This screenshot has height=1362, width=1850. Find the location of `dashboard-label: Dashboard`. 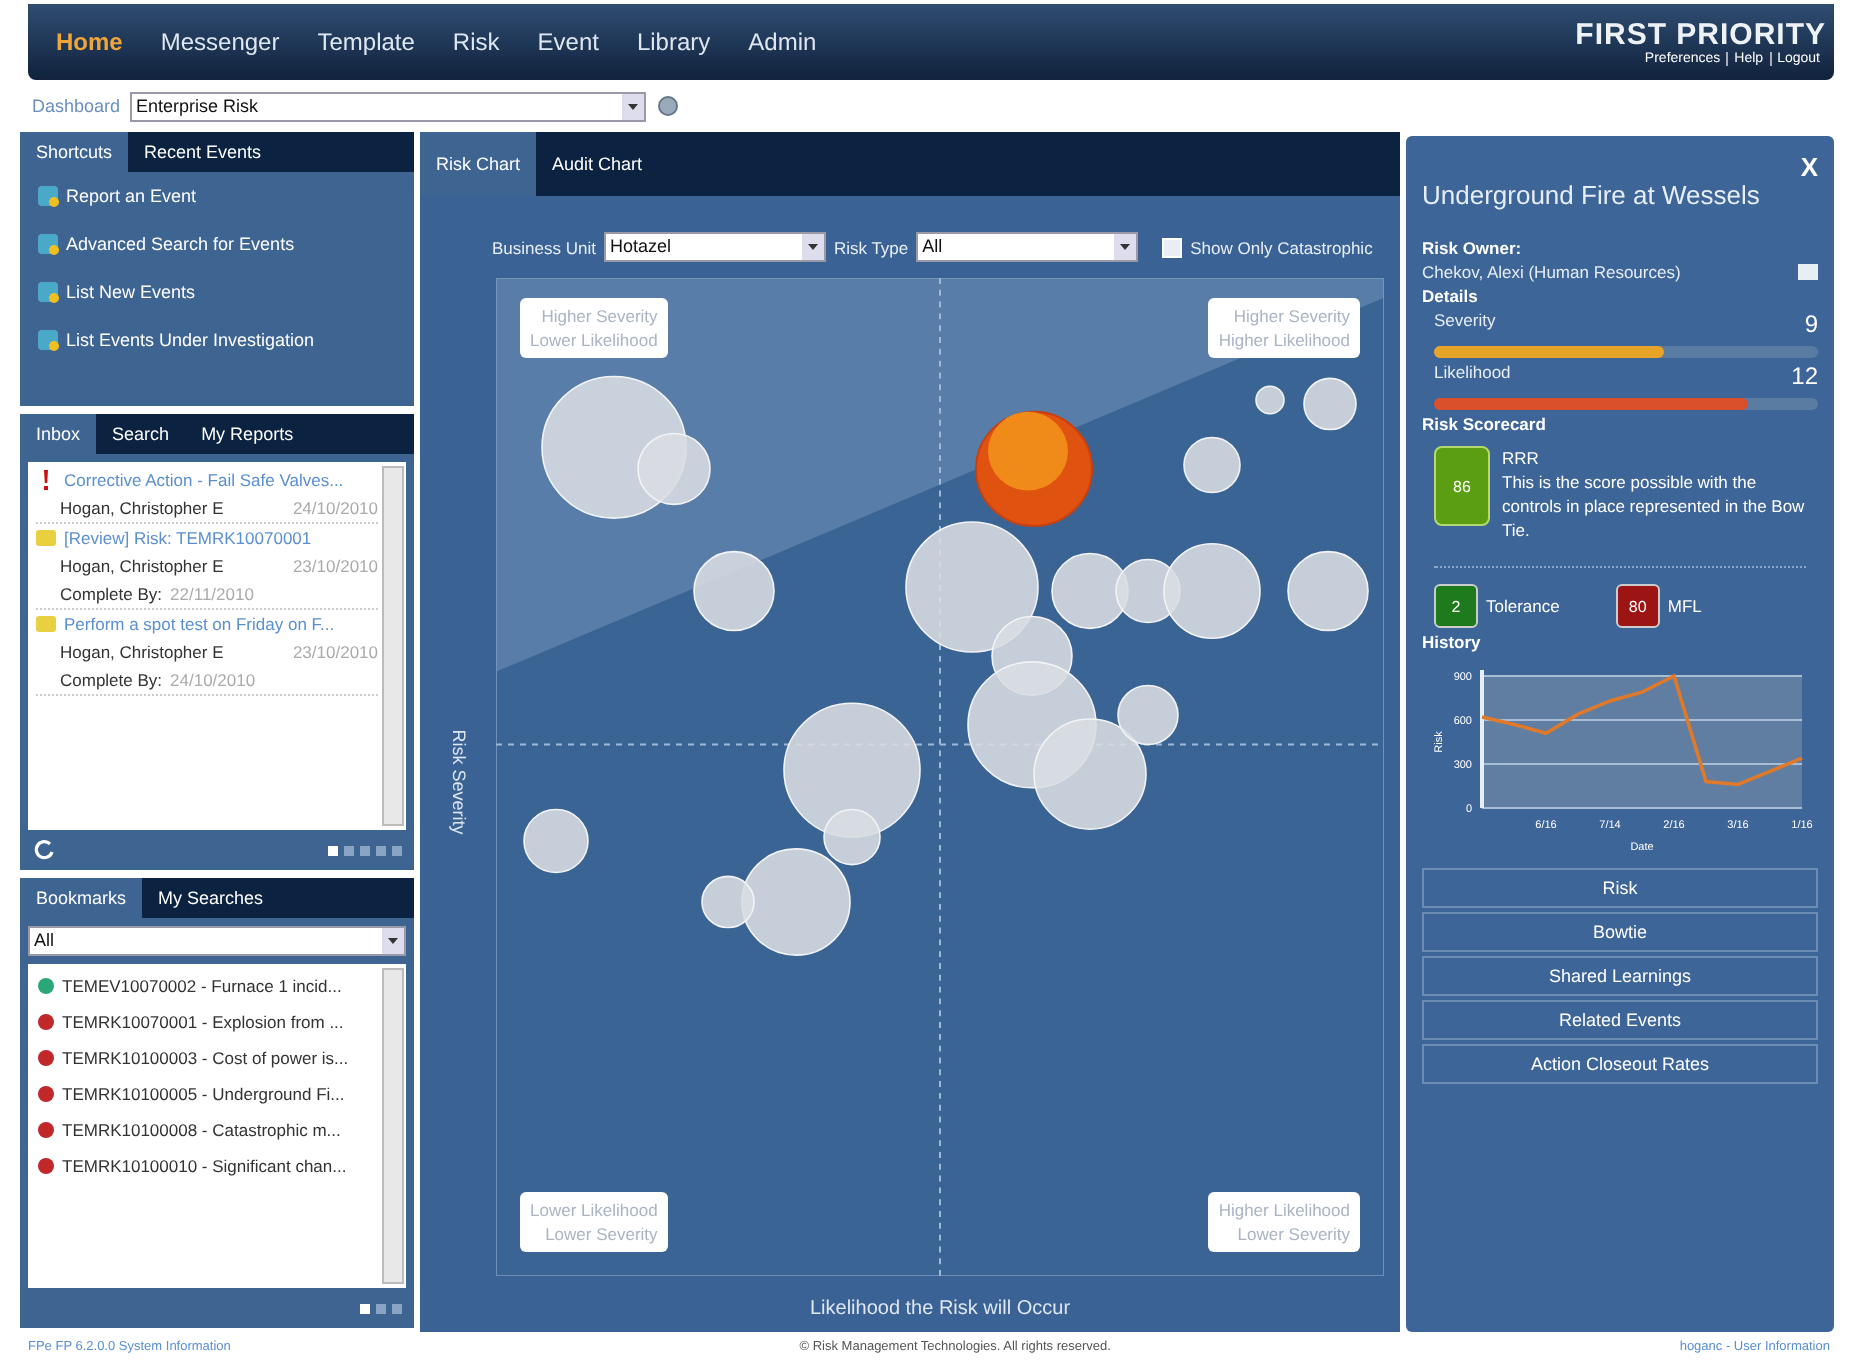

dashboard-label: Dashboard is located at coordinates (76, 106).